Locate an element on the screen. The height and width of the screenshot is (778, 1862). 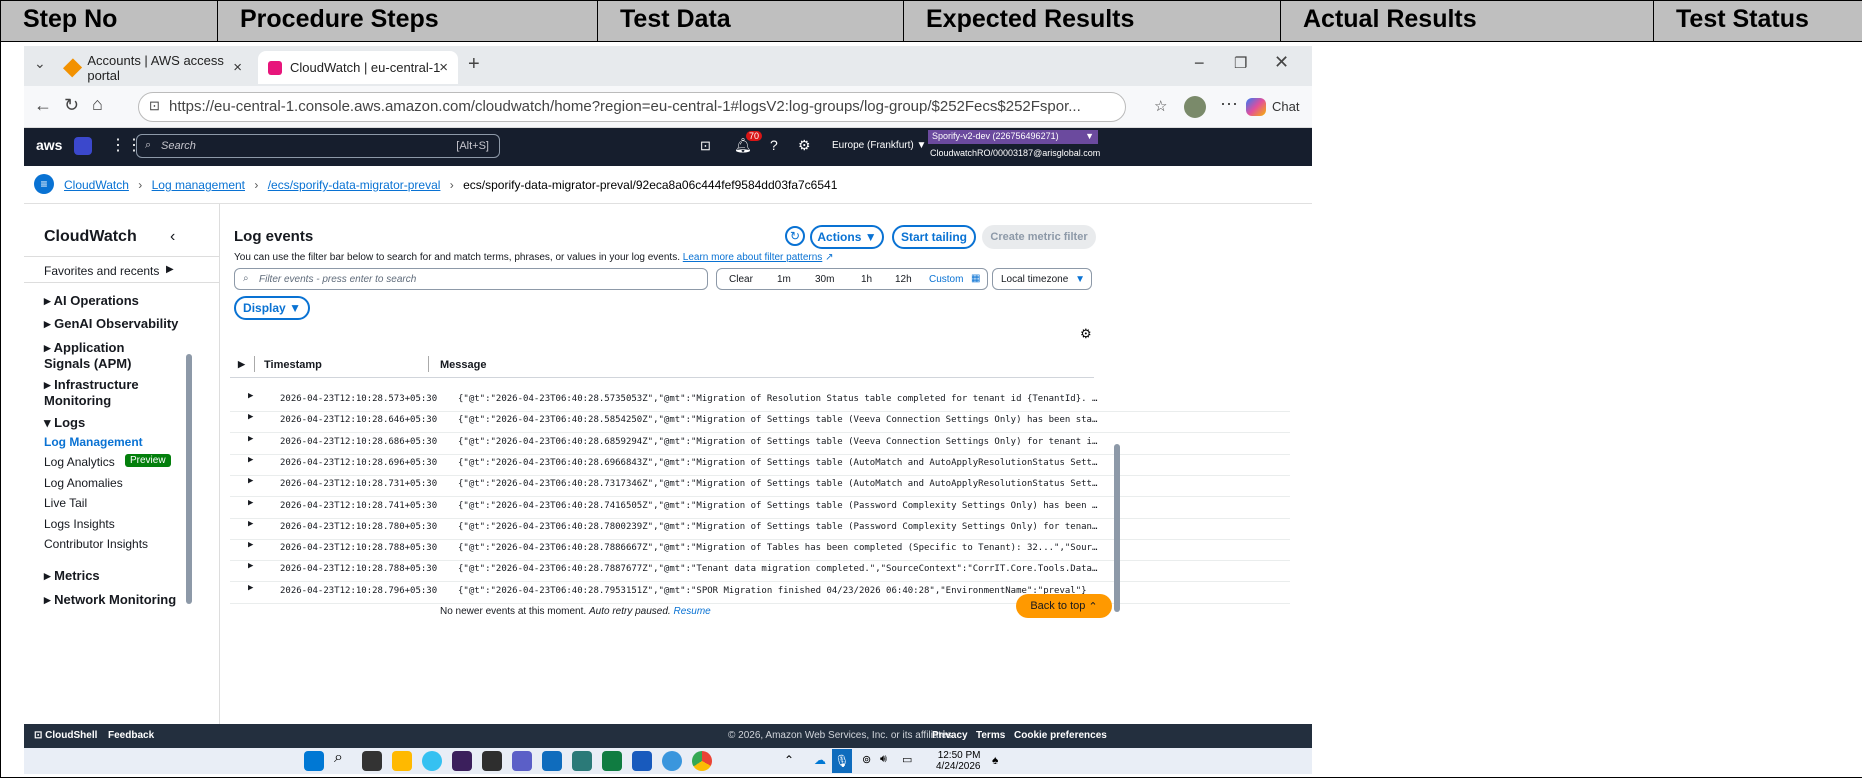
sidebar-item-logs-insights: Logs Insights is located at coordinates (79, 524).